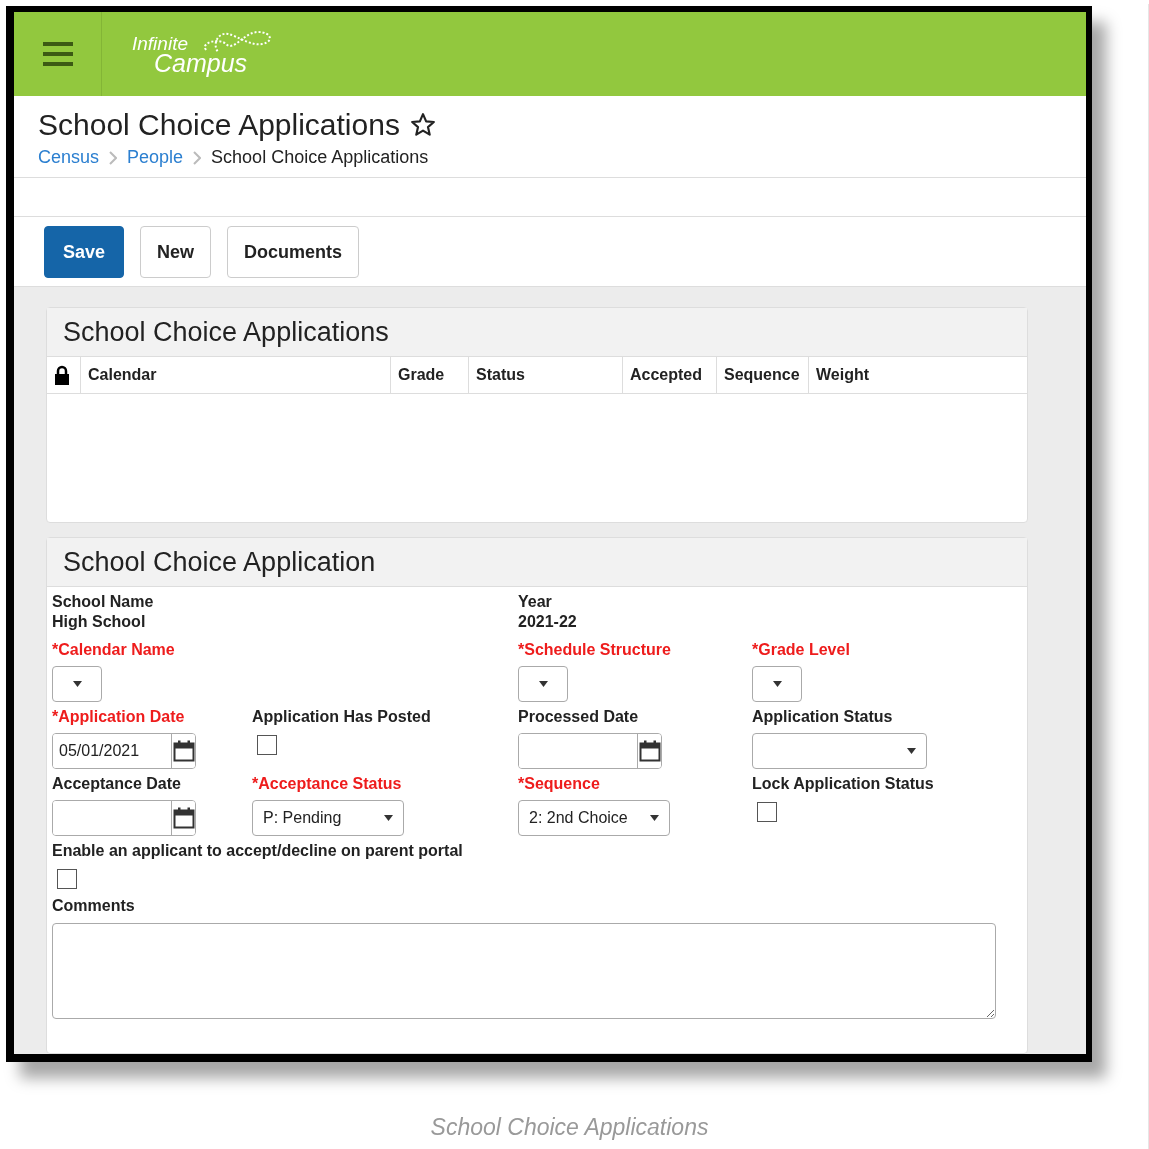  I want to click on field-label: *Application Date, so click(119, 717).